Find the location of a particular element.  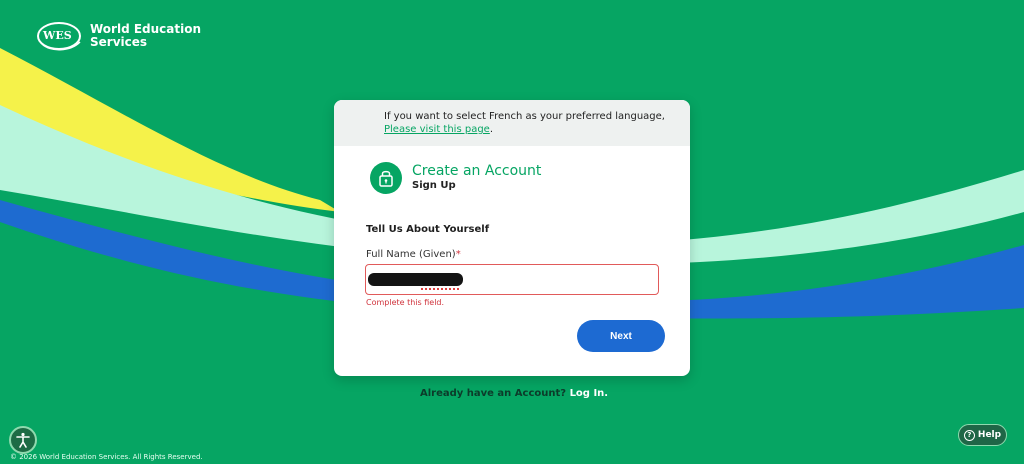

full-name-label-text: Full Name (Given) is located at coordinates (411, 254).